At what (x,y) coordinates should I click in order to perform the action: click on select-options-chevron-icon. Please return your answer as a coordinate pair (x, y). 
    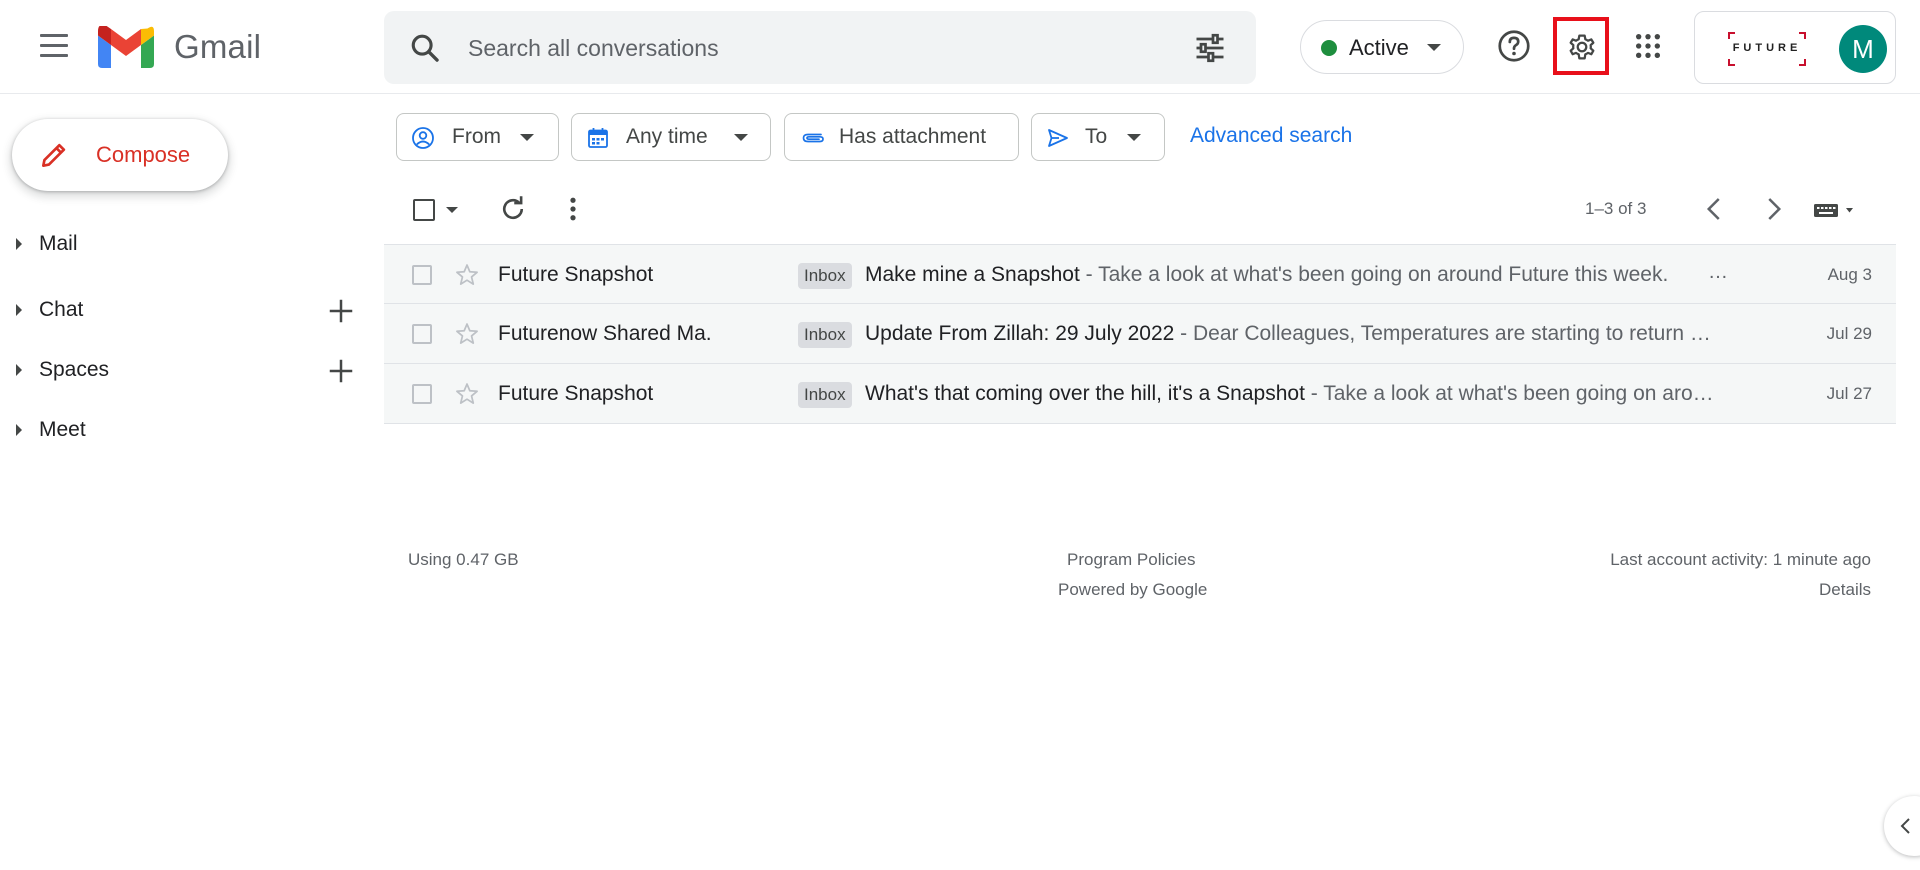
    Looking at the image, I should click on (452, 210).